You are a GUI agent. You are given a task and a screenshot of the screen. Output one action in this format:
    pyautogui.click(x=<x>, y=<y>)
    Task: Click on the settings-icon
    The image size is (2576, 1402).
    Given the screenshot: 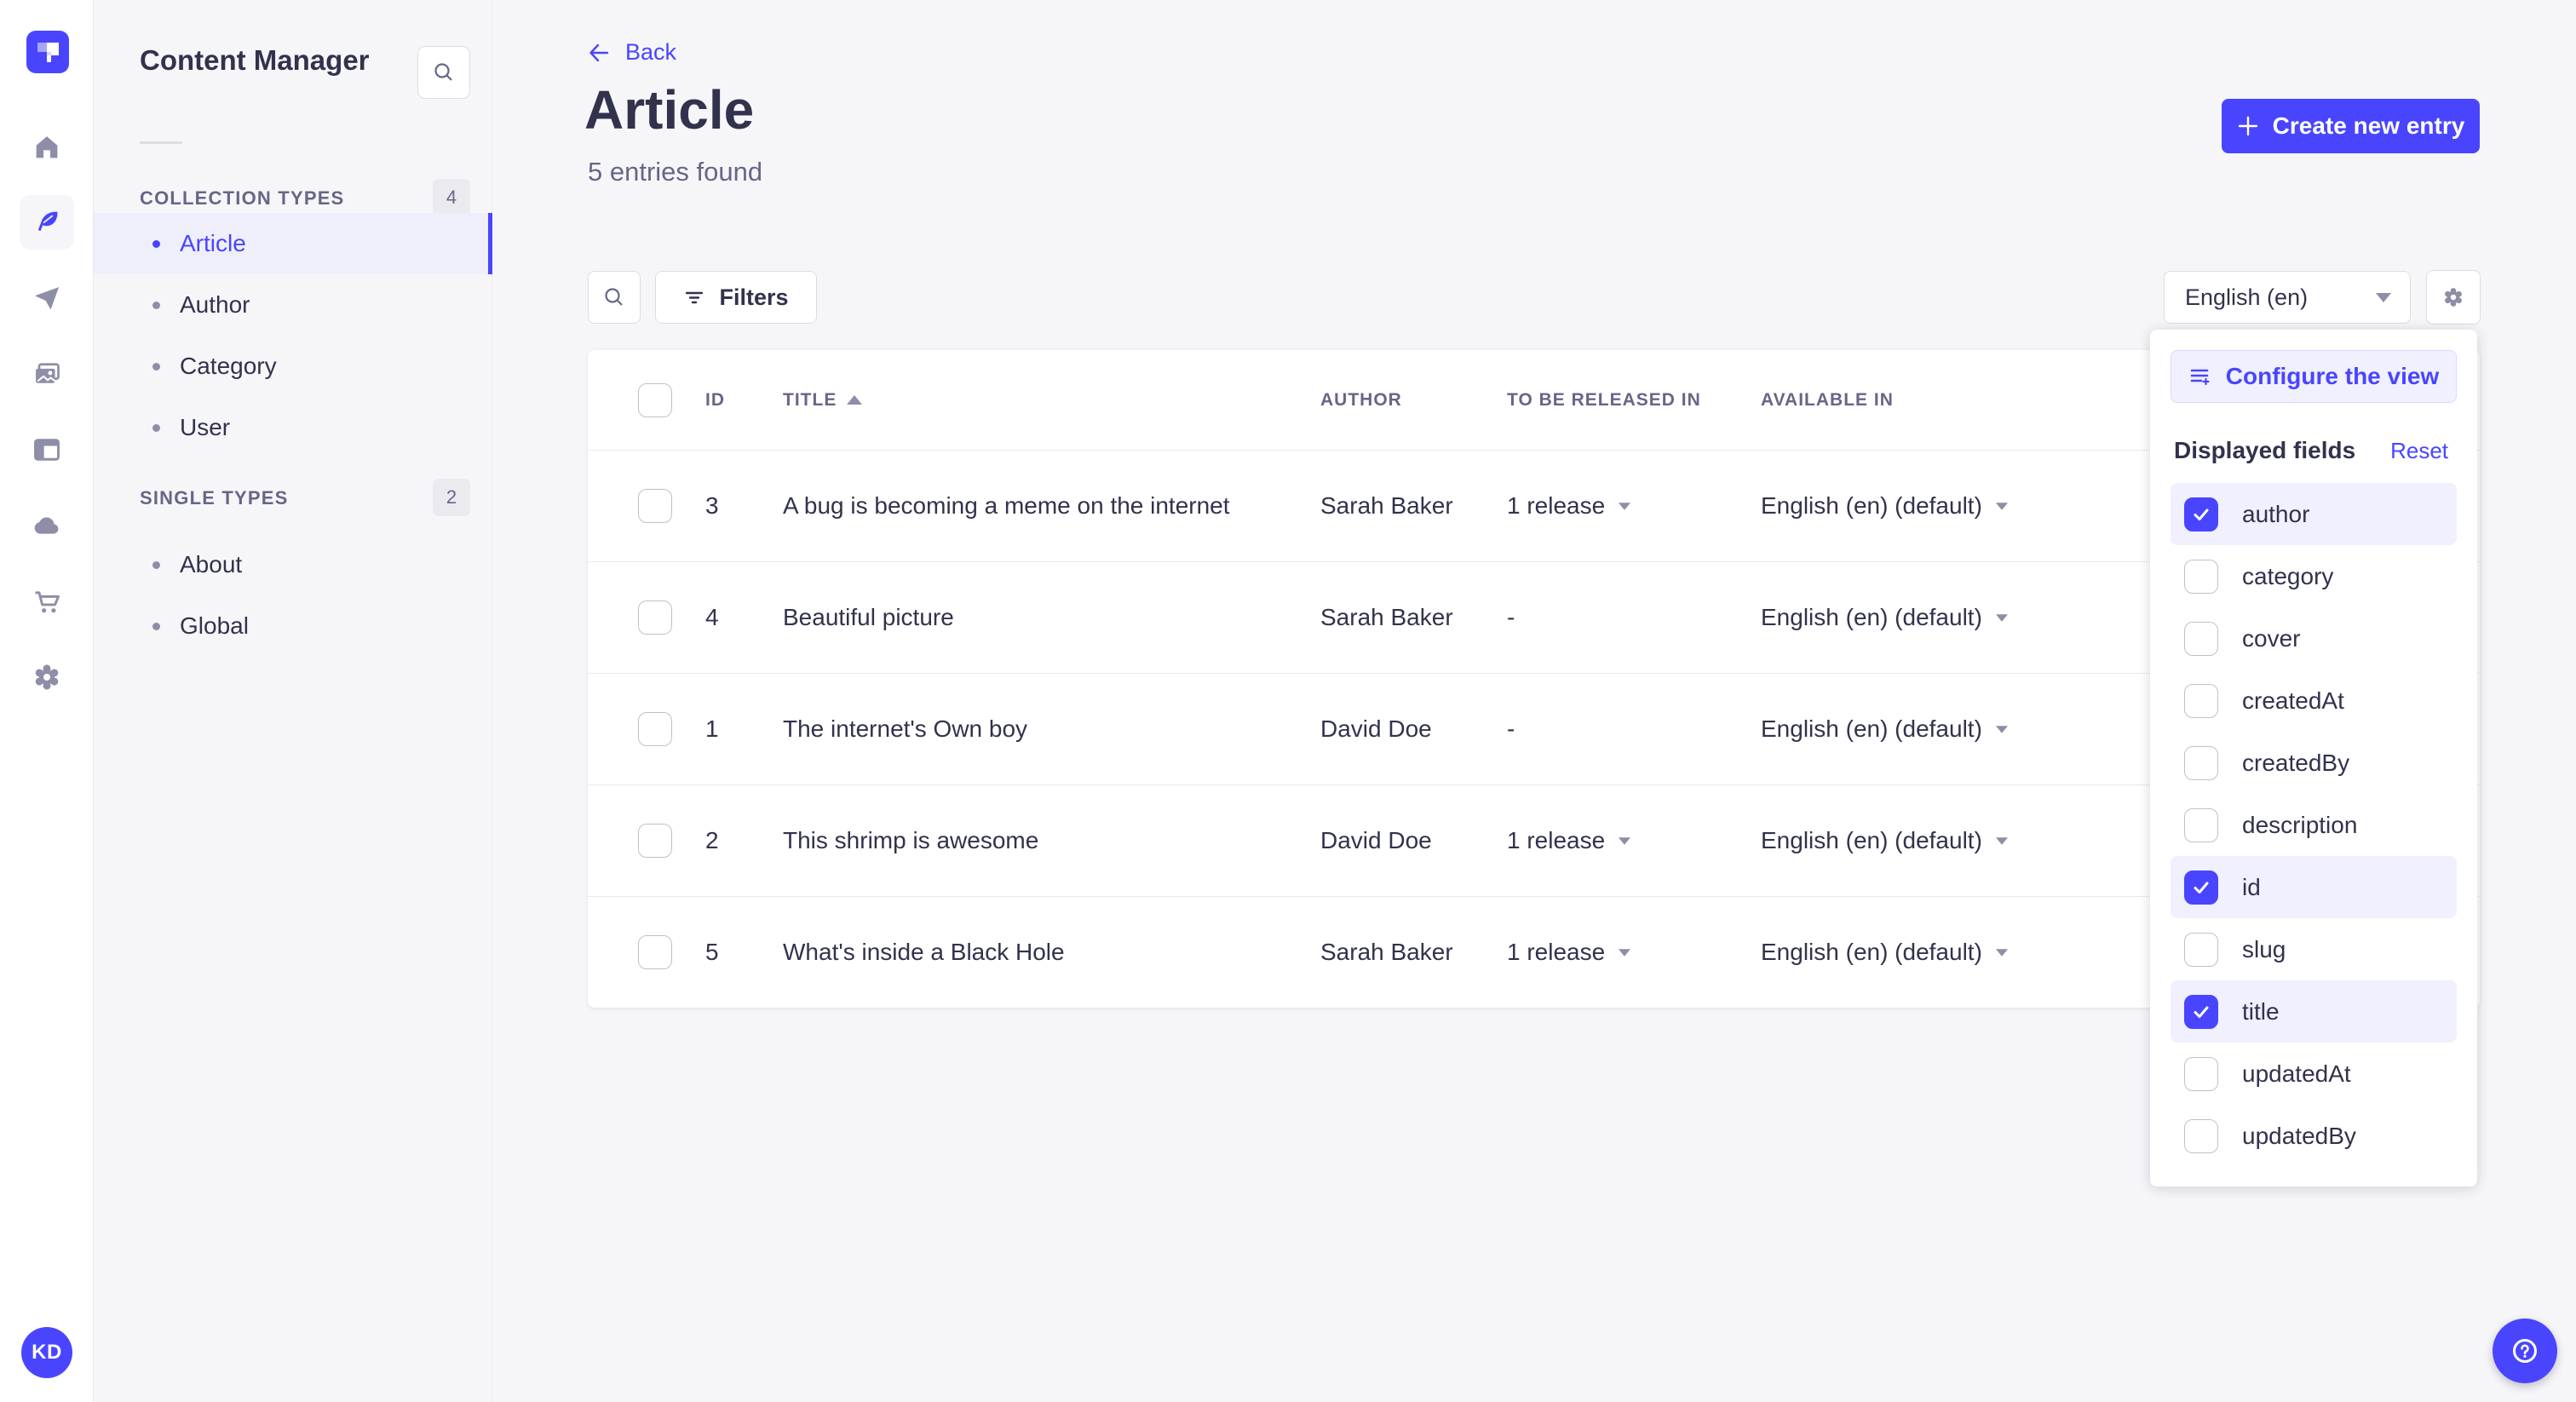 What is the action you would take?
    pyautogui.click(x=47, y=677)
    